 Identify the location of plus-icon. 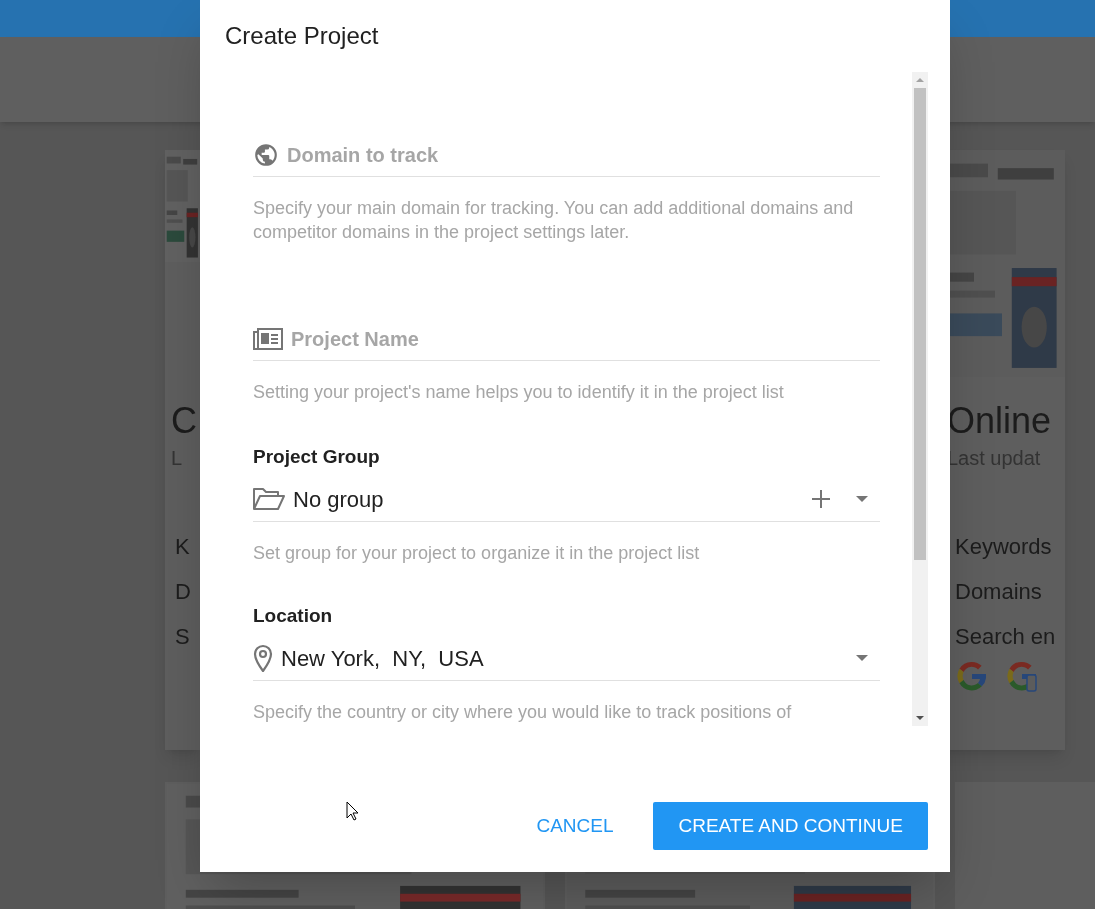
(821, 499).